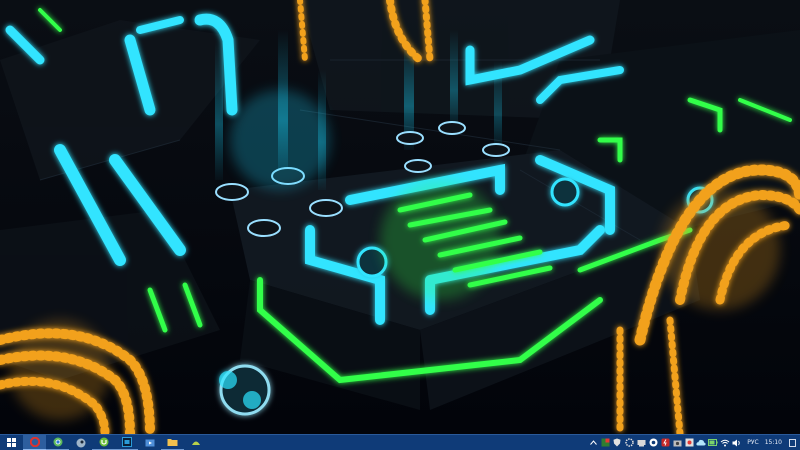  I want to click on taskbar-app-utorrent, so click(103, 442).